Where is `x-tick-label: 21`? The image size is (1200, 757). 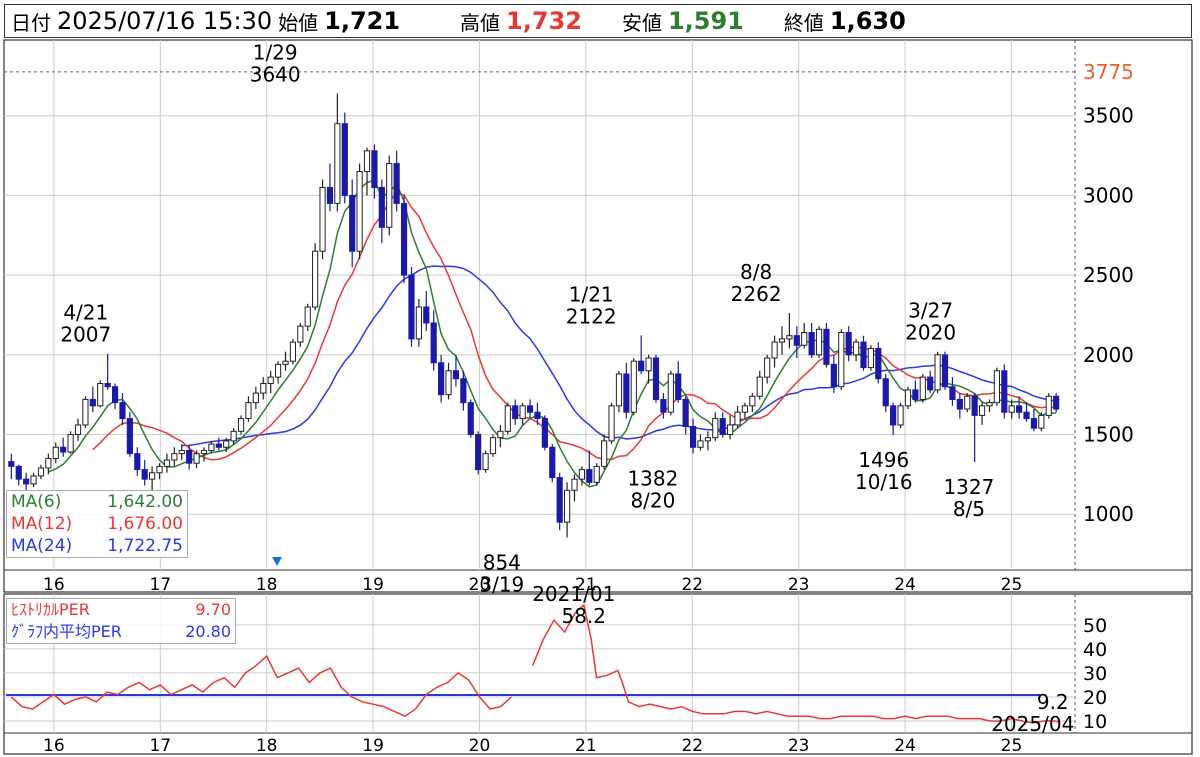
x-tick-label: 21 is located at coordinates (586, 746).